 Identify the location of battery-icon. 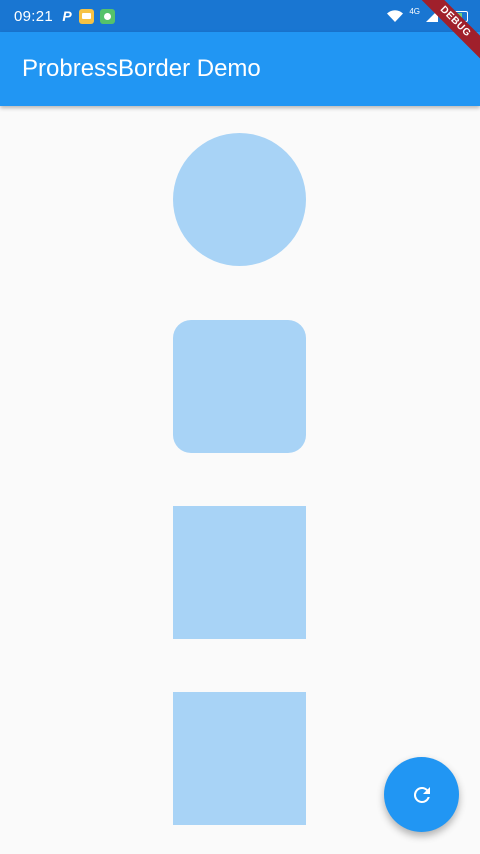
(456, 16).